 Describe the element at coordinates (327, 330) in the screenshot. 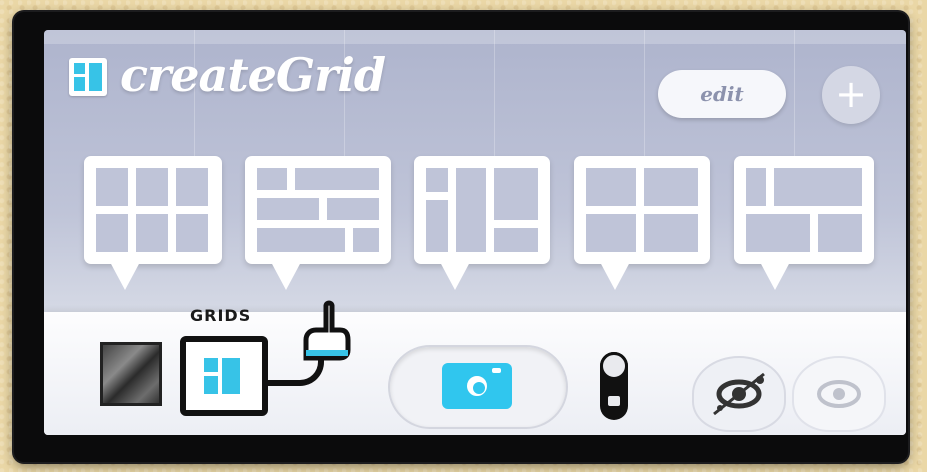

I see `pointer-hand-icon` at that location.